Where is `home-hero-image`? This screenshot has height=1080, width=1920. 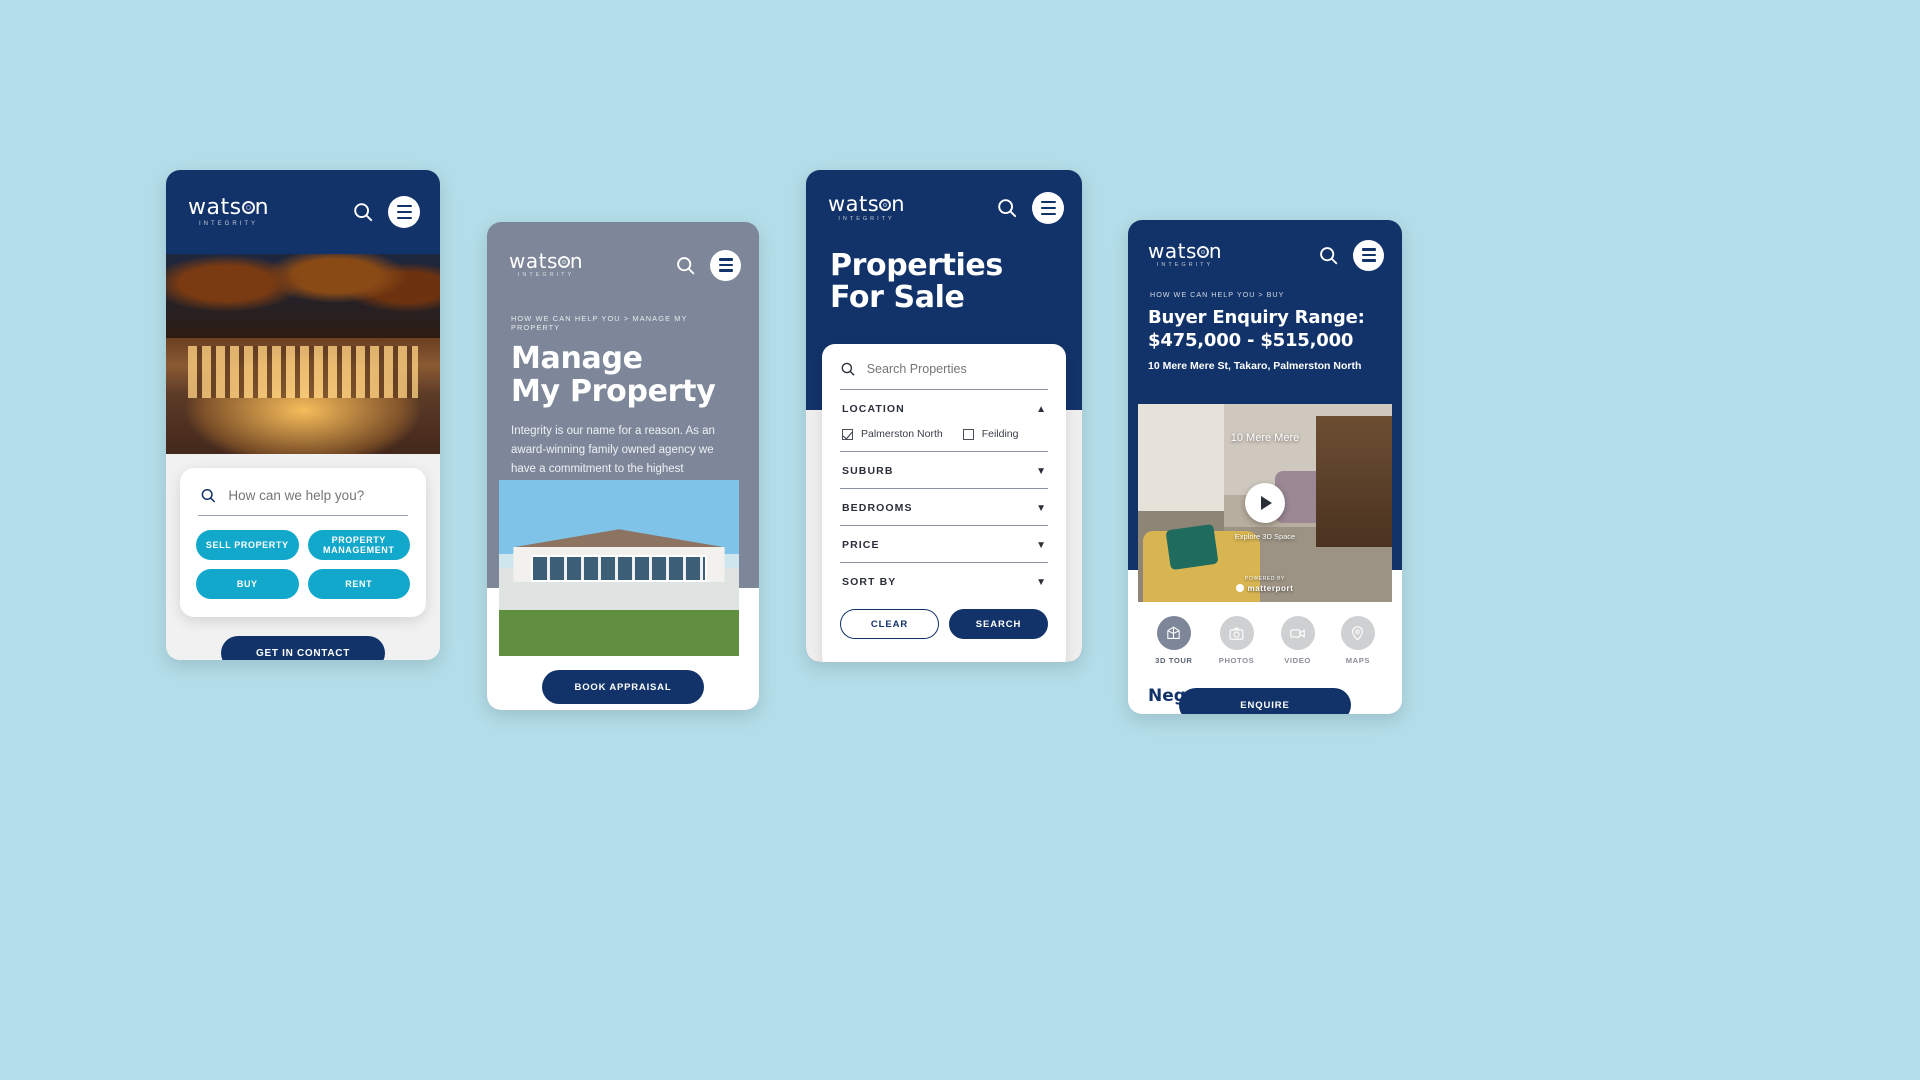
home-hero-image is located at coordinates (303, 354).